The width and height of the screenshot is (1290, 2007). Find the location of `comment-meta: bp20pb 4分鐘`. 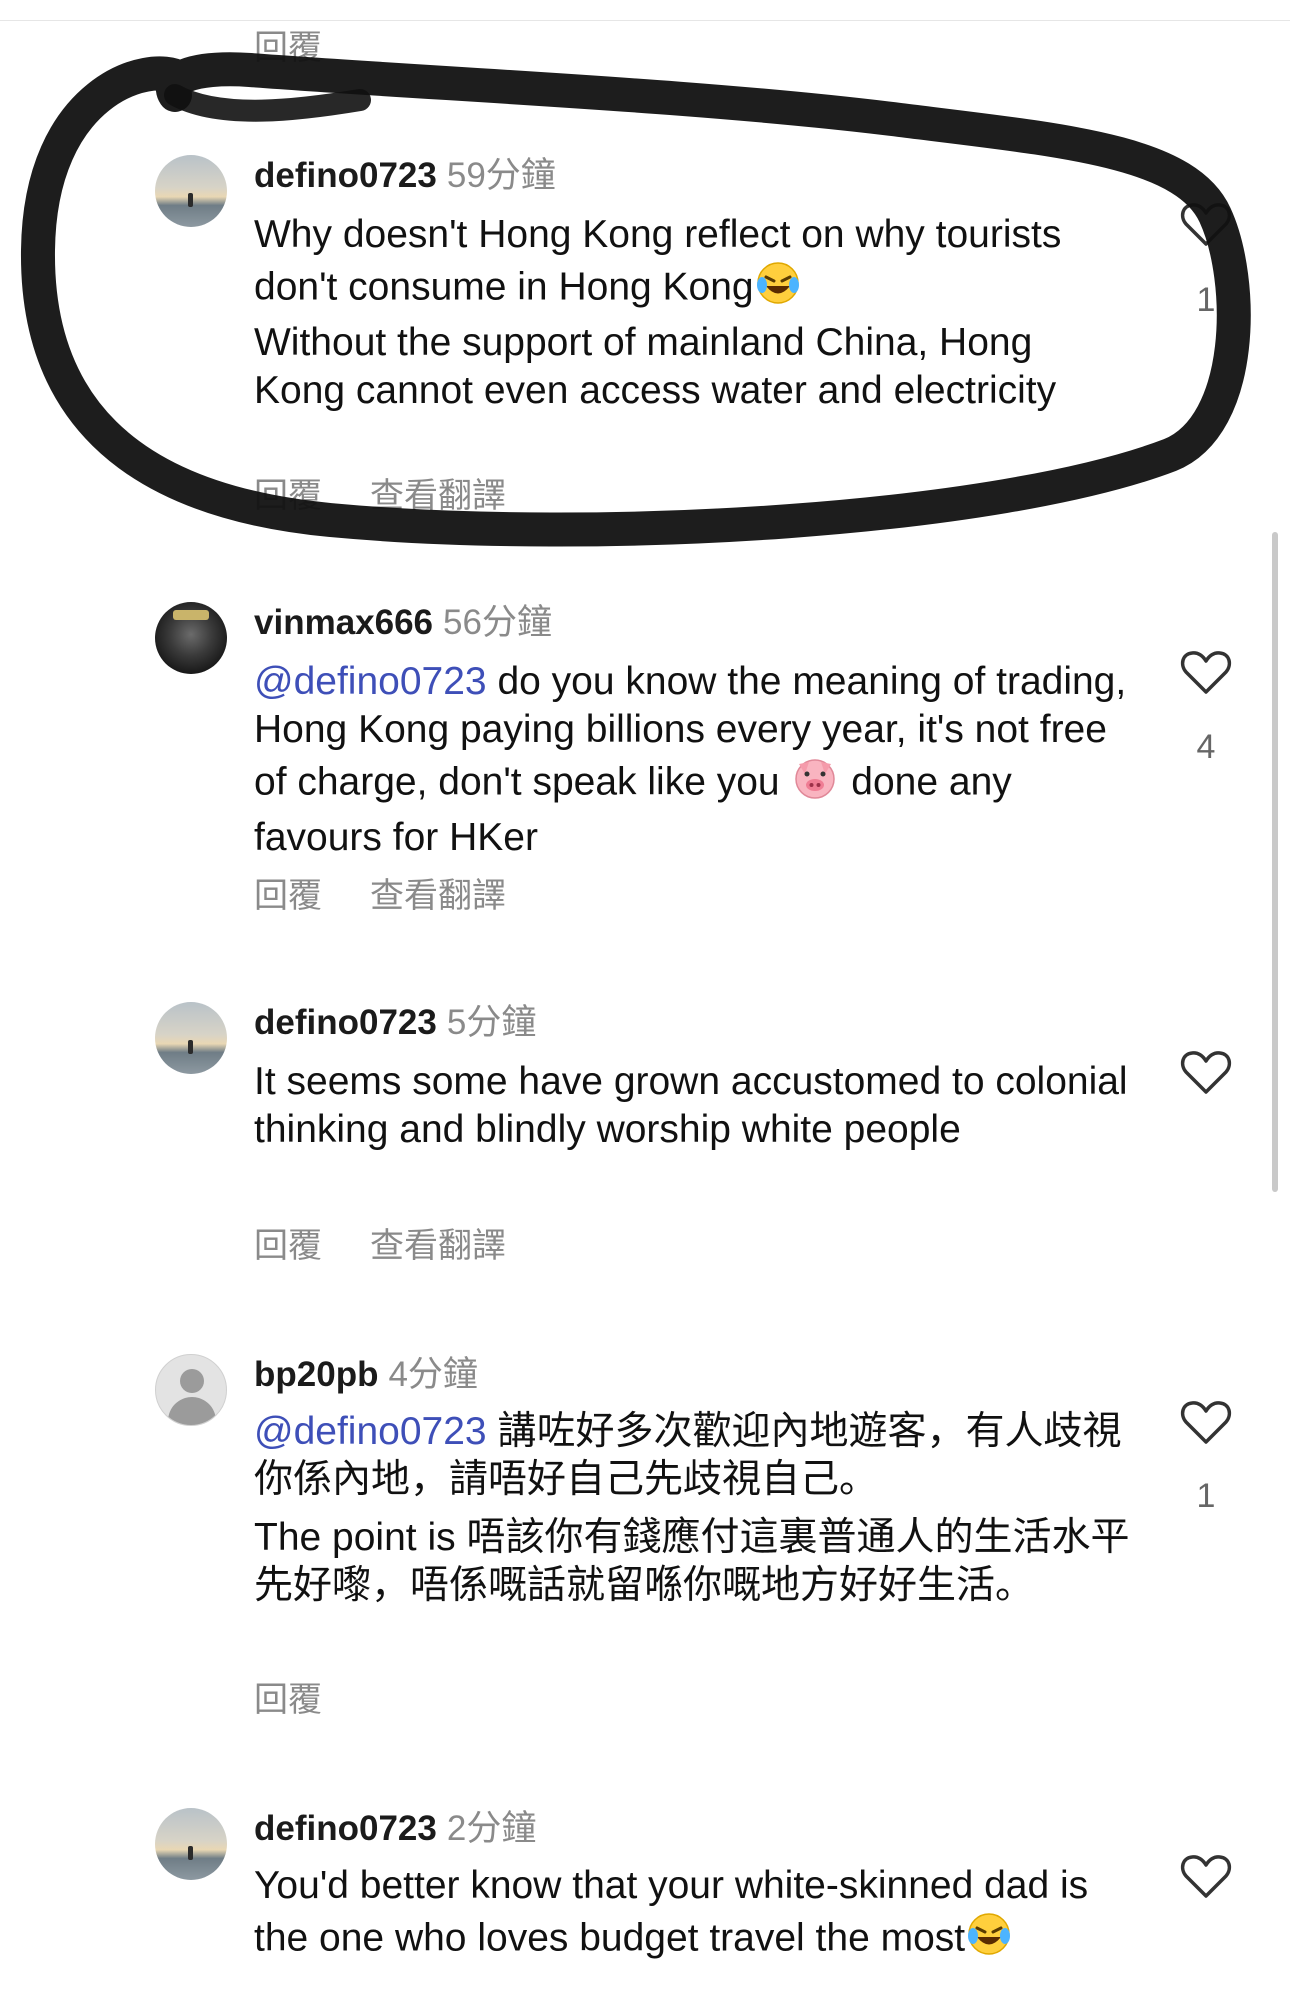

comment-meta: bp20pb 4分鐘 is located at coordinates (366, 1375).